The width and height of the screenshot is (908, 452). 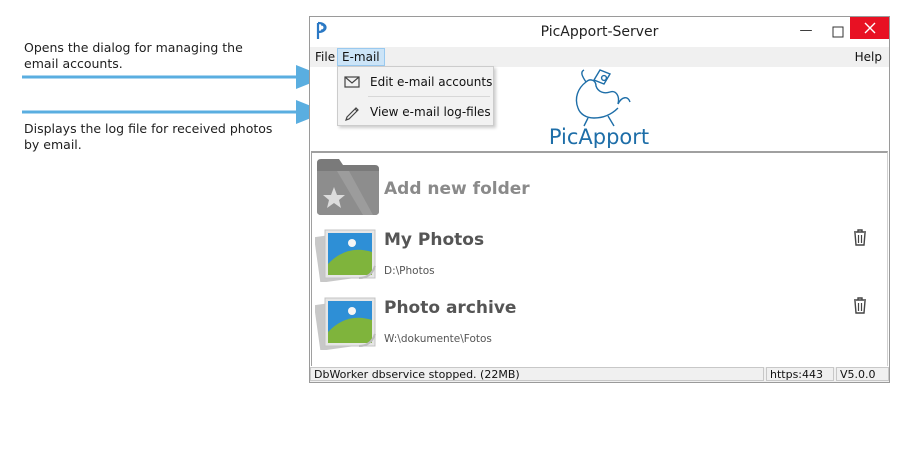 I want to click on minimize-button: —, so click(x=806, y=34).